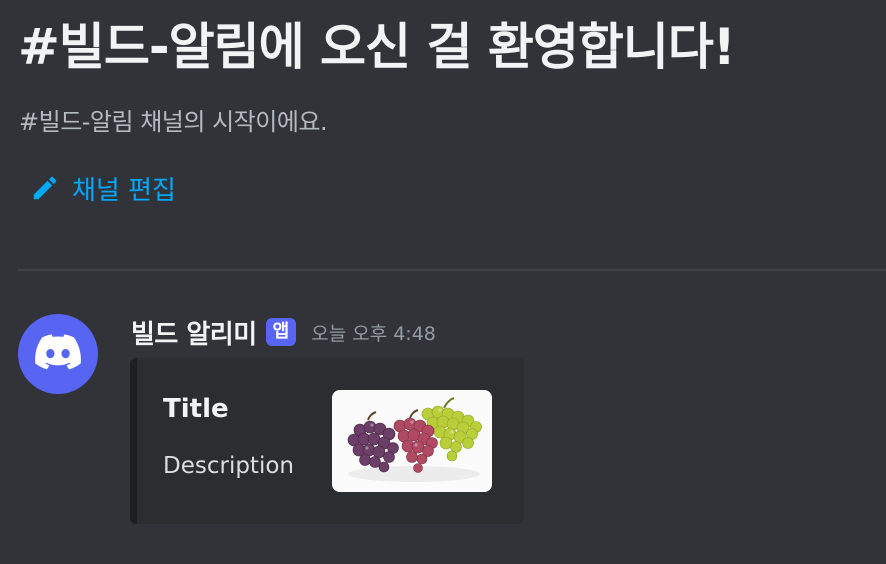  I want to click on message-header: 빌드 알리미 앱 오늘 오후 4:48, so click(283, 332).